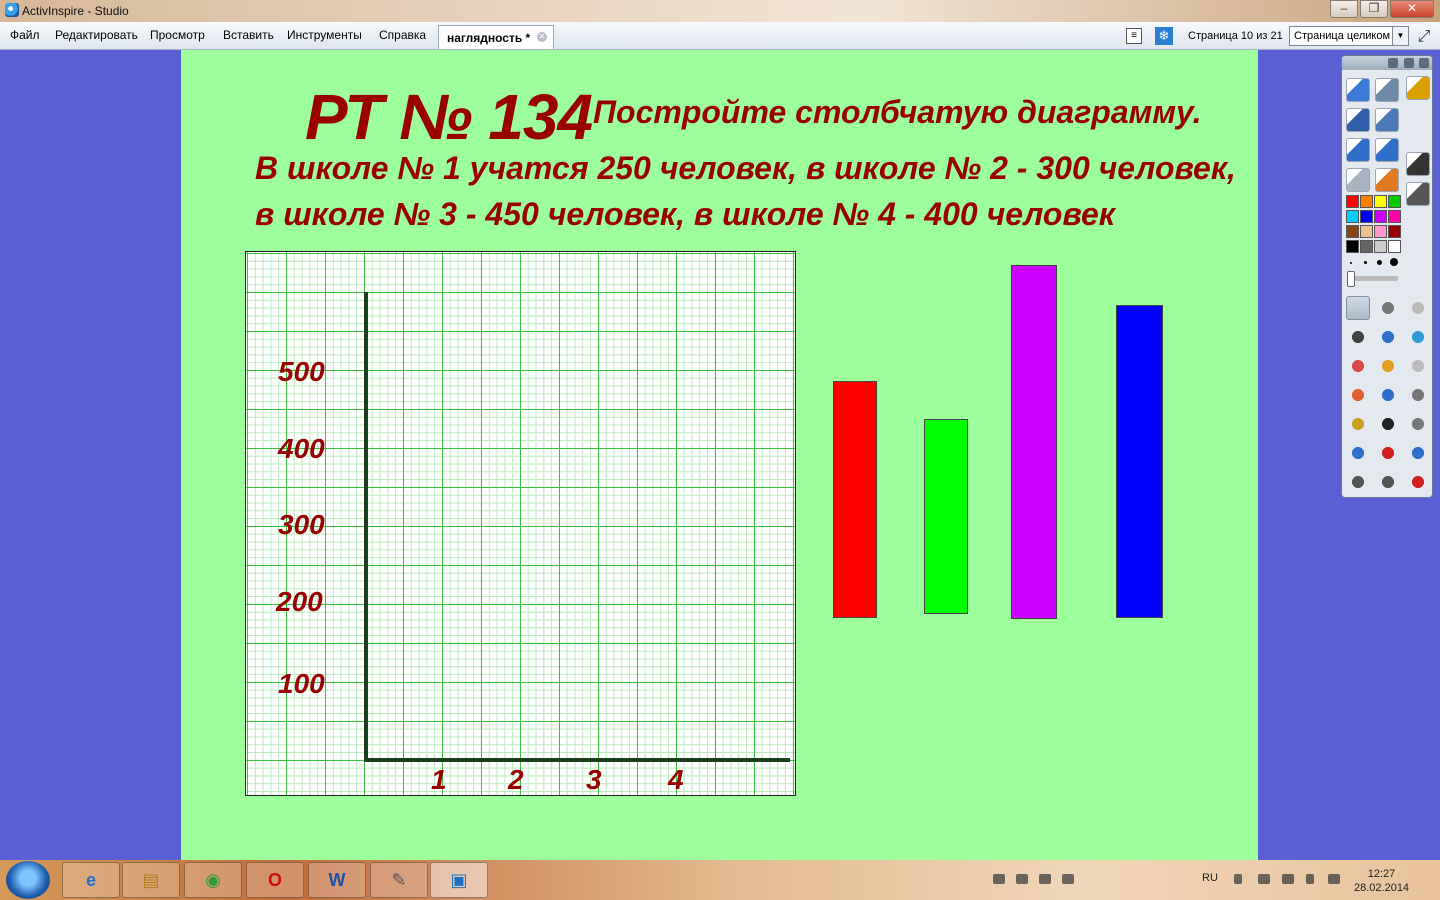 Image resolution: width=1440 pixels, height=900 pixels. Describe the element at coordinates (1393, 63) in the screenshot. I see `toolbox-menu-icon` at that location.